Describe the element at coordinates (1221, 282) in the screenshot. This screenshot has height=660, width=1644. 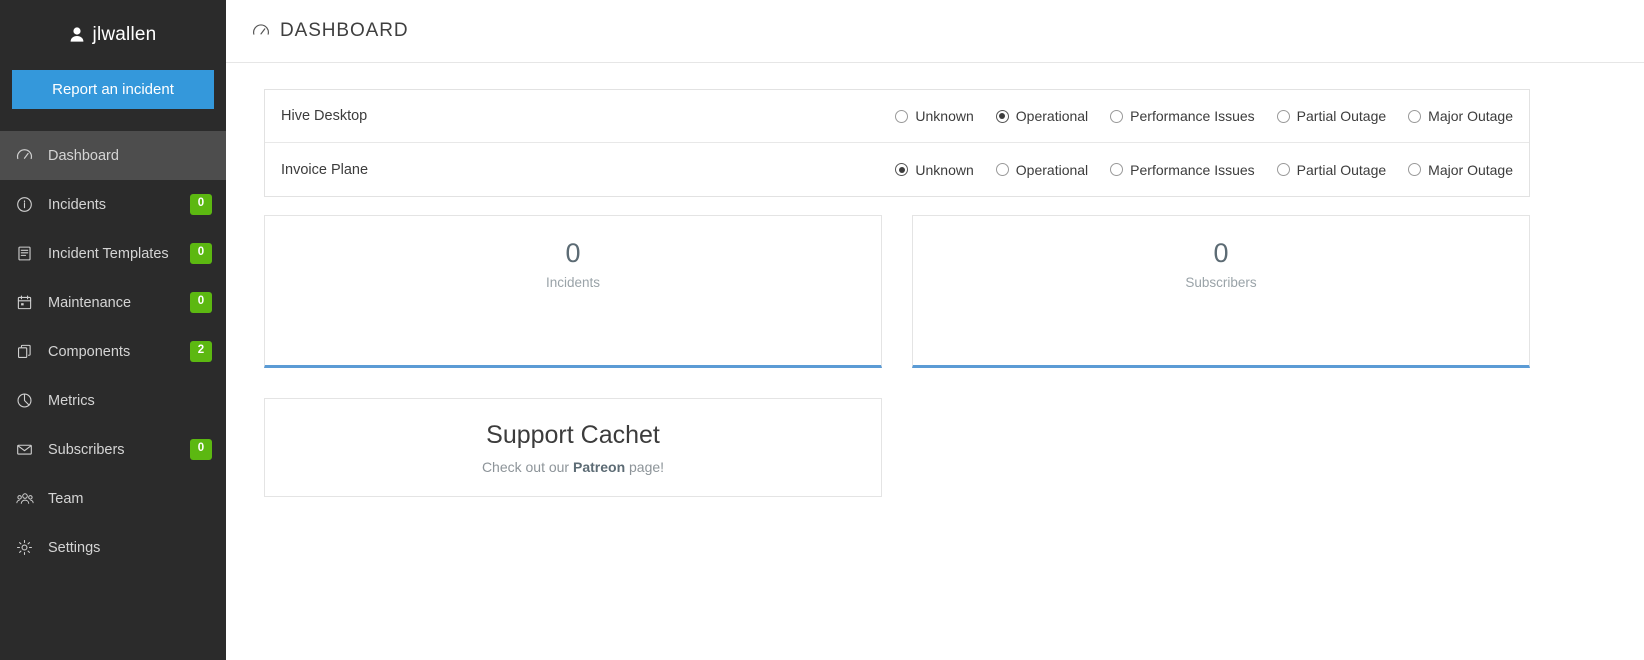
I see `stat-label: Subscribers` at that location.